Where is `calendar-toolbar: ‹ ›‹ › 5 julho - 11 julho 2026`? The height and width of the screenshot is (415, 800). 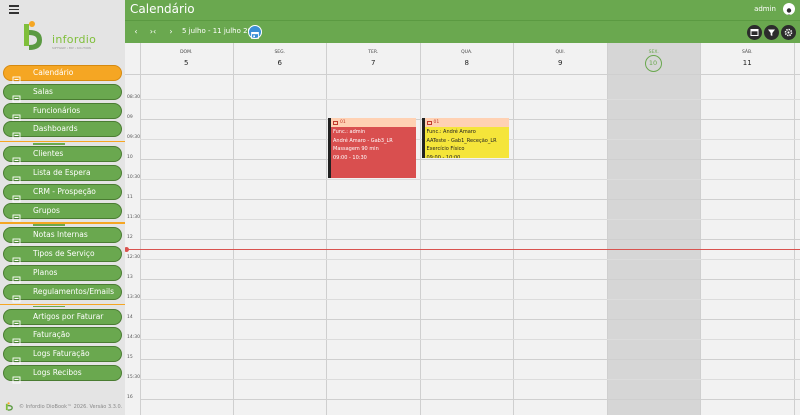 calendar-toolbar: ‹ ›‹ › 5 julho - 11 julho 2026 is located at coordinates (462, 31).